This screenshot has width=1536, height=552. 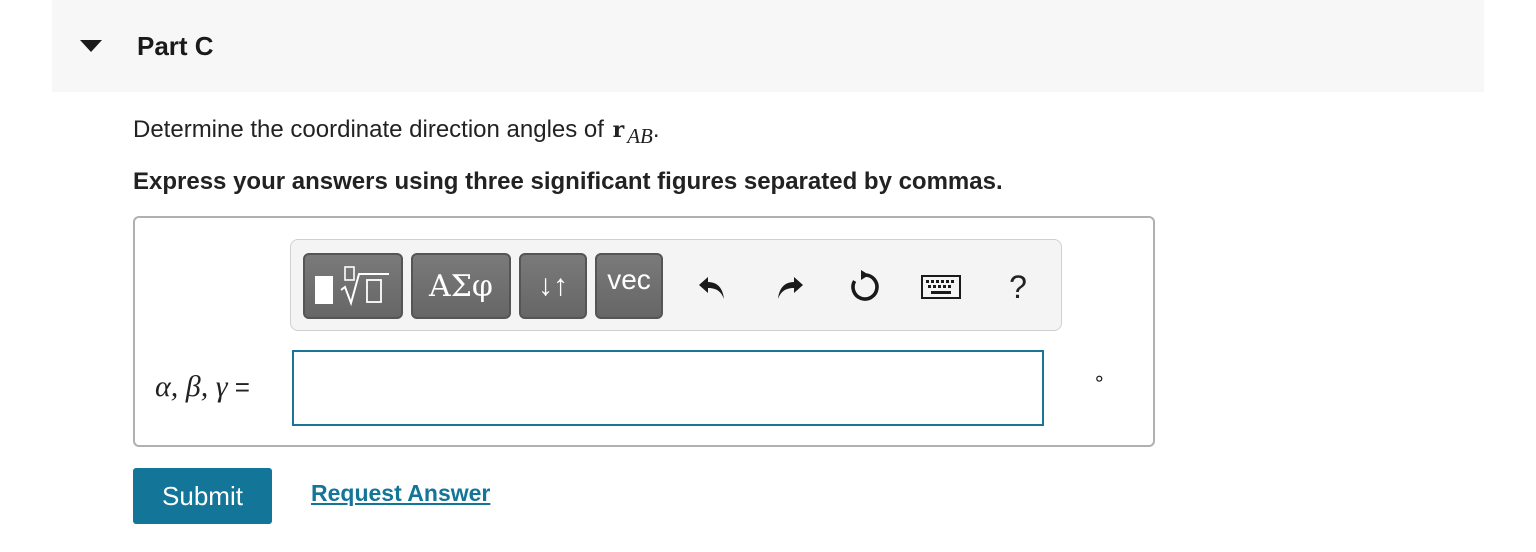 What do you see at coordinates (1099, 379) in the screenshot?
I see `degree-unit: ∘` at bounding box center [1099, 379].